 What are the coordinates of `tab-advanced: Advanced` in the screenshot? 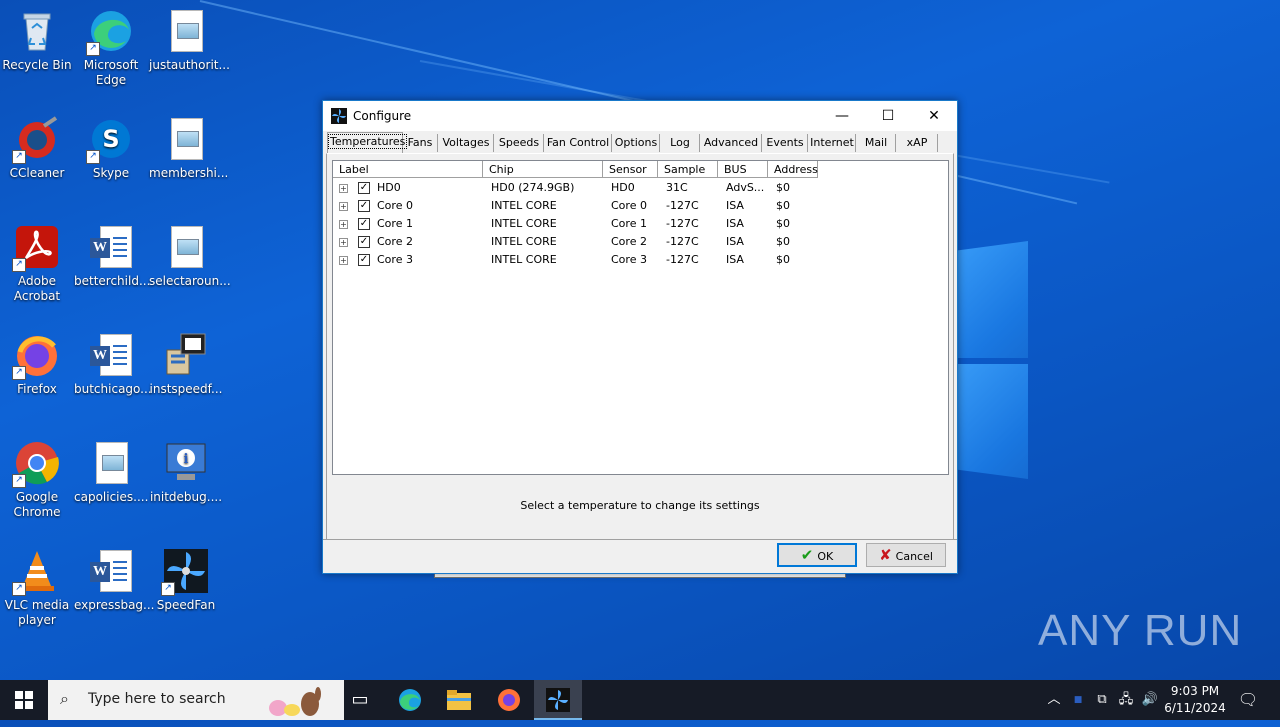 It's located at (731, 143).